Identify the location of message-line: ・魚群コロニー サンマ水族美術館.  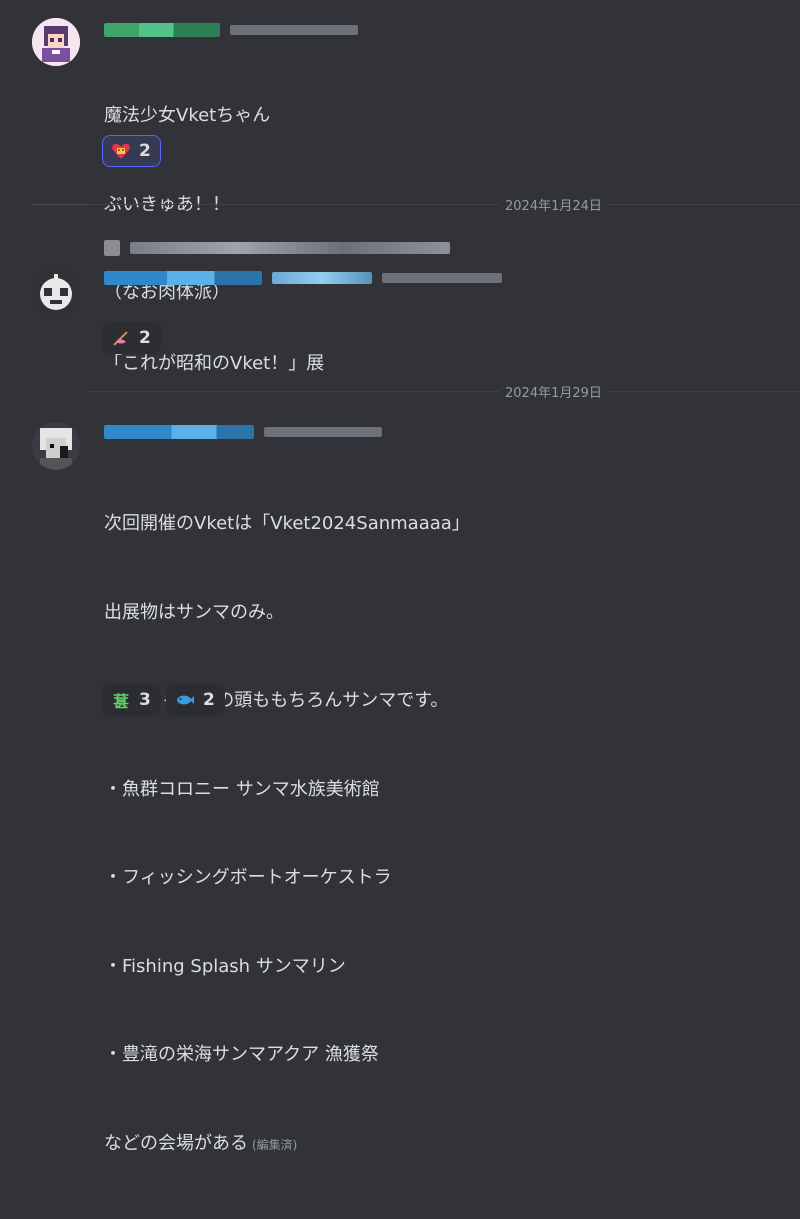
(242, 789).